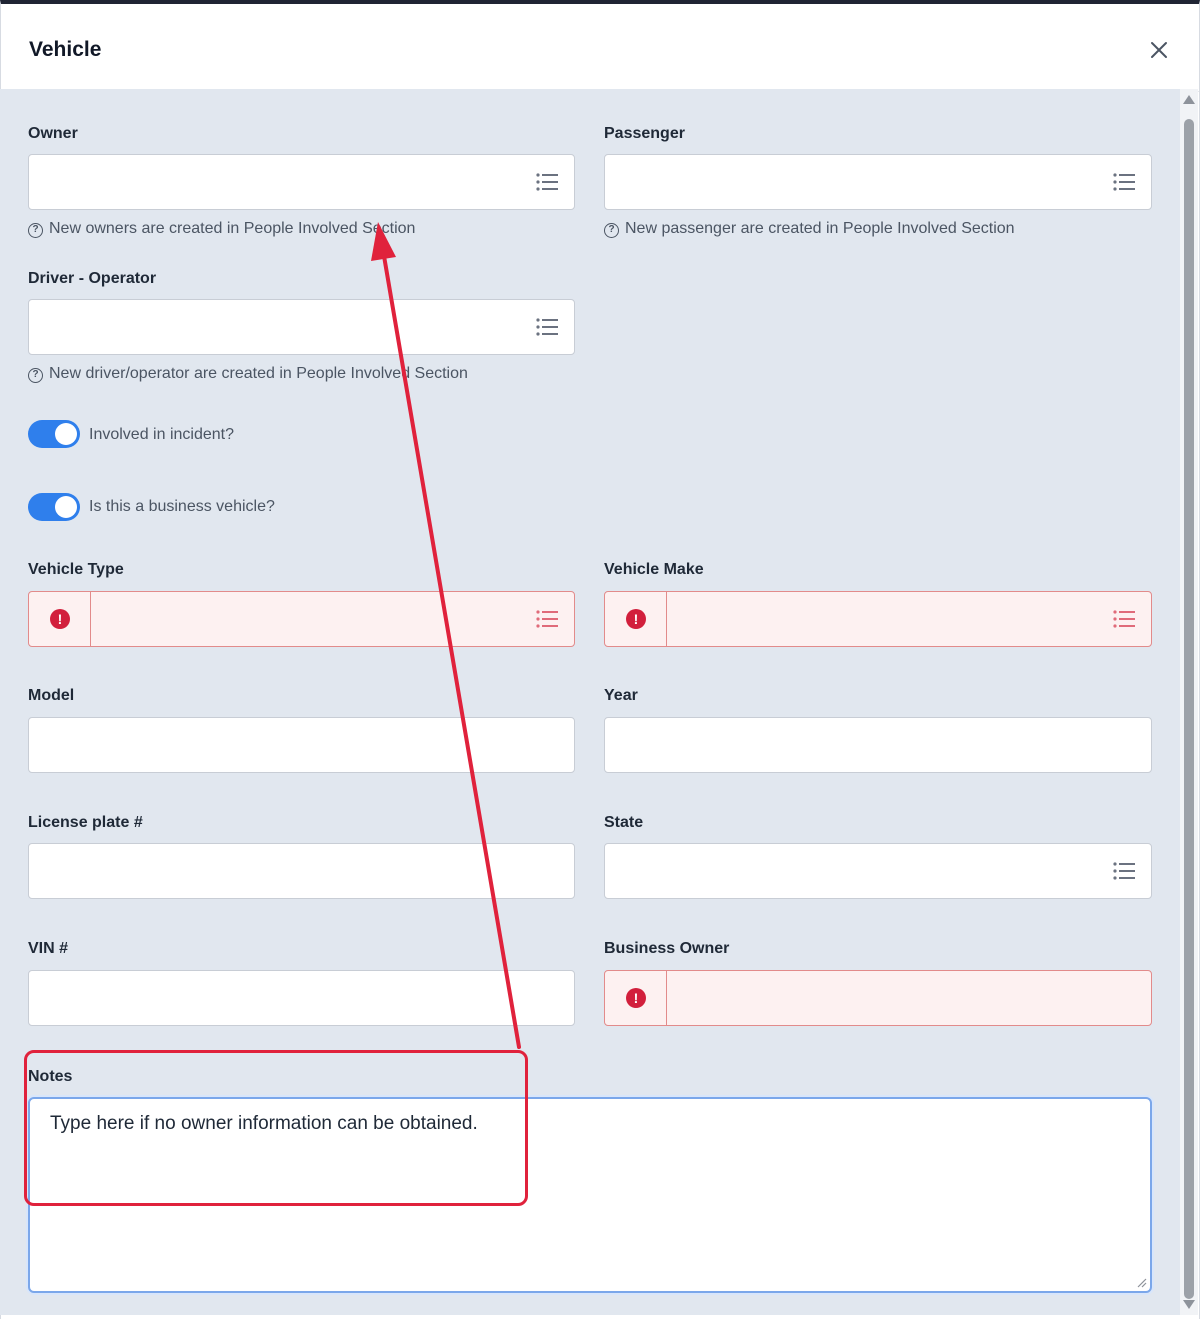 Image resolution: width=1200 pixels, height=1319 pixels. Describe the element at coordinates (644, 133) in the screenshot. I see `passenger-label: Passenger` at that location.